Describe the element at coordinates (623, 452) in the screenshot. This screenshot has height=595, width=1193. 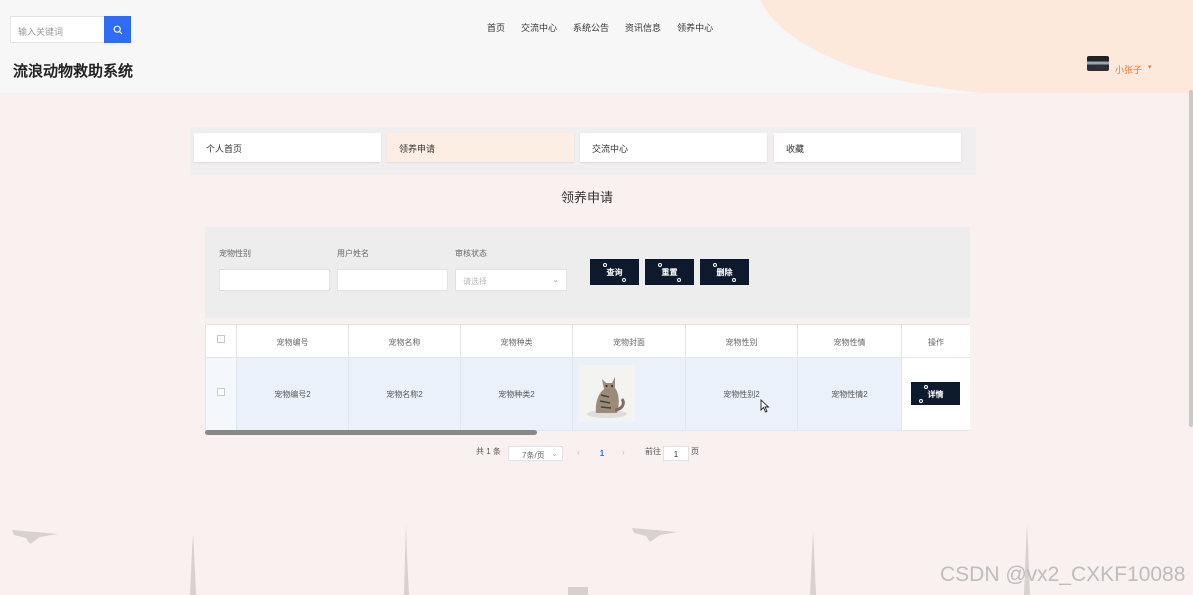
I see `next-page-button: ›` at that location.